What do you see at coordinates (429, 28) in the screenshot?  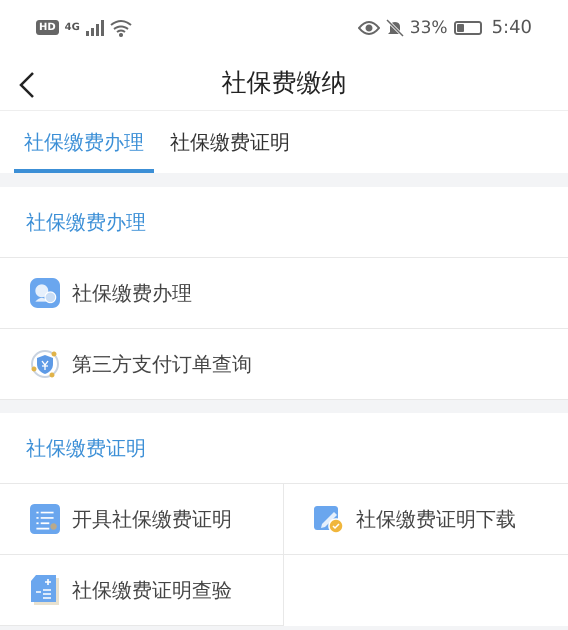 I see `battery-percent: 33%` at bounding box center [429, 28].